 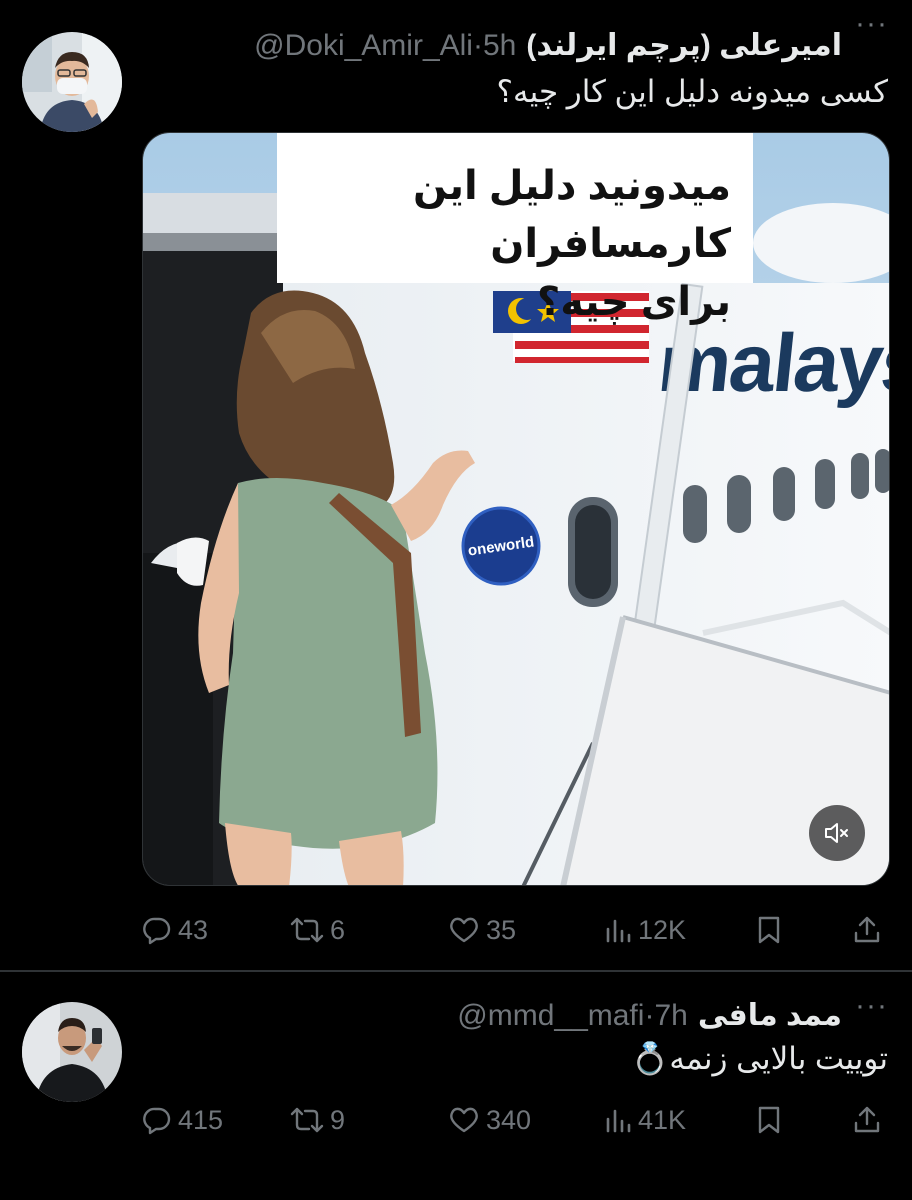 I want to click on reply-count: 43, so click(x=193, y=929).